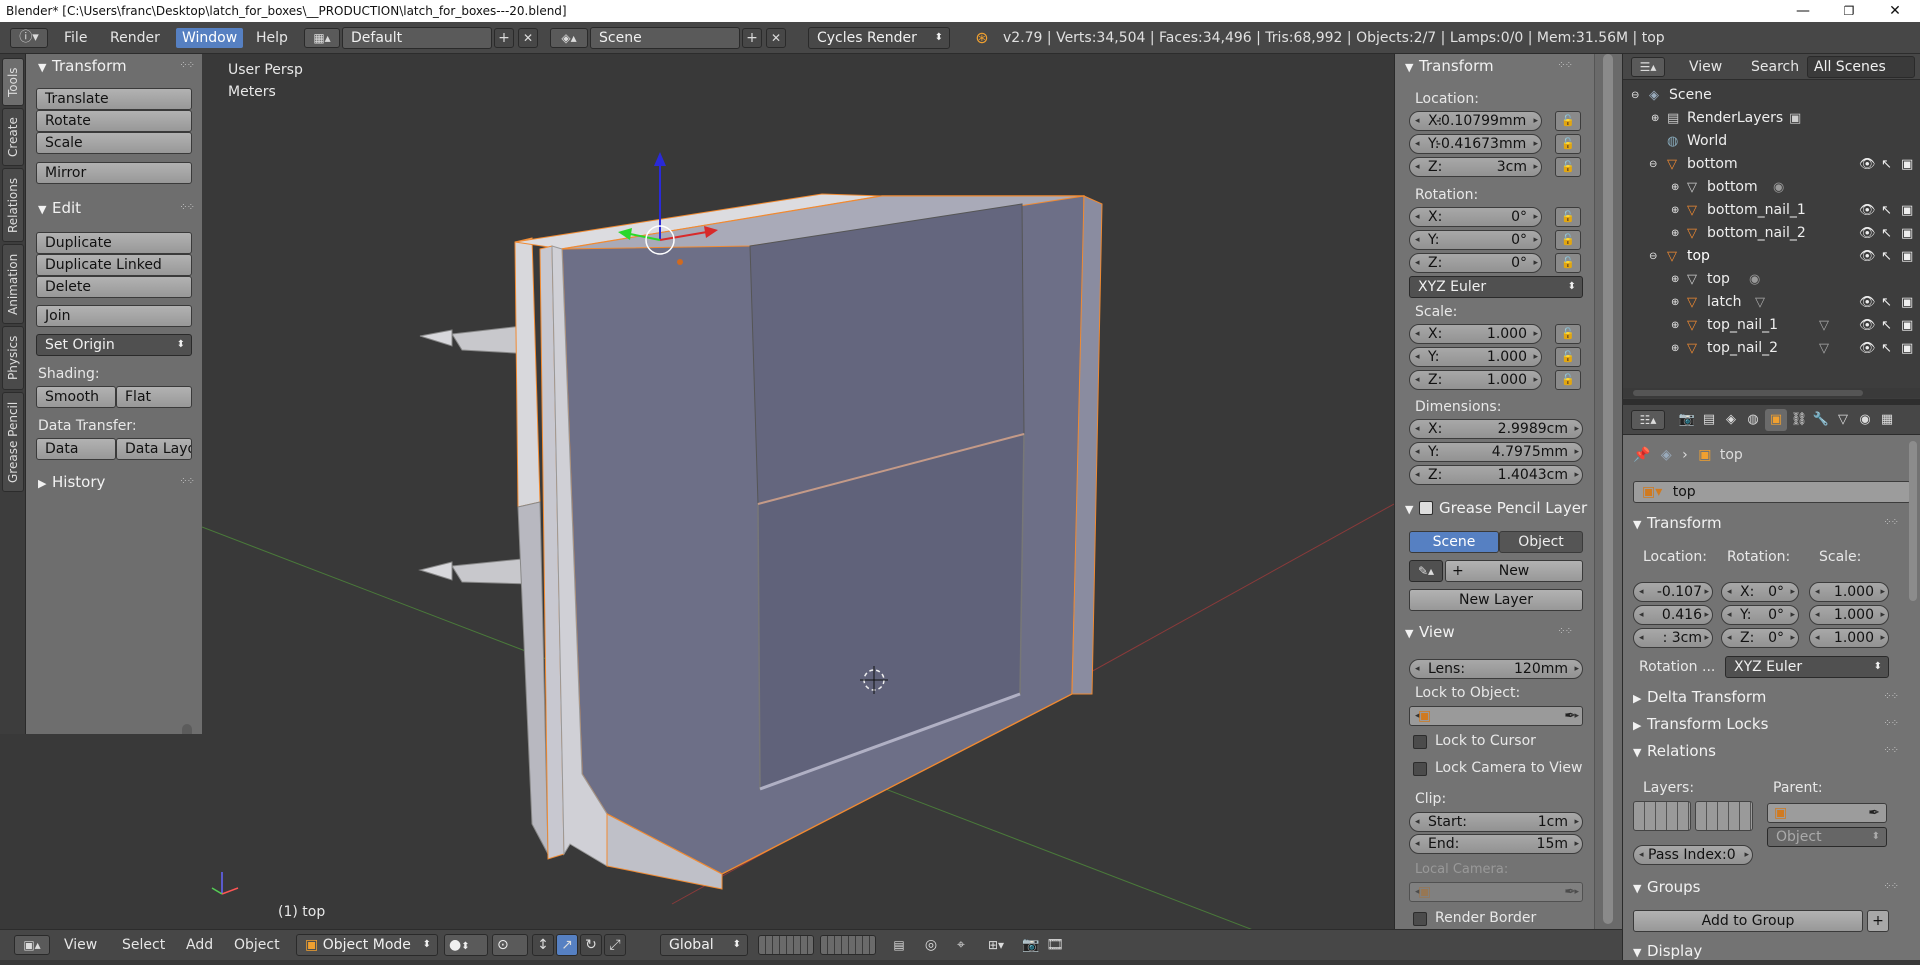 The width and height of the screenshot is (1920, 965). Describe the element at coordinates (848, 945) in the screenshot. I see `layer-buttons-b` at that location.